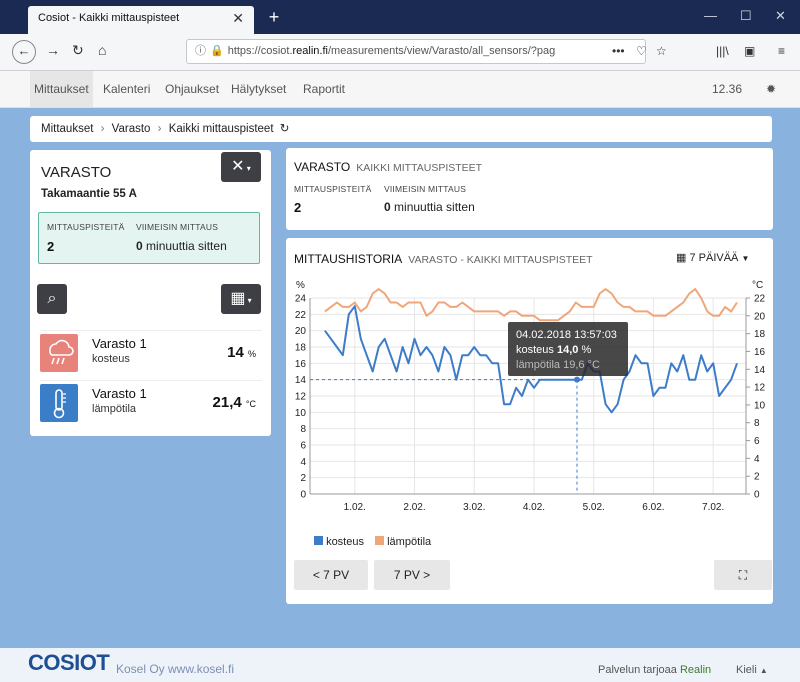 Image resolution: width=800 pixels, height=682 pixels. Describe the element at coordinates (76, 172) in the screenshot. I see `location-title: VARASTO` at that location.